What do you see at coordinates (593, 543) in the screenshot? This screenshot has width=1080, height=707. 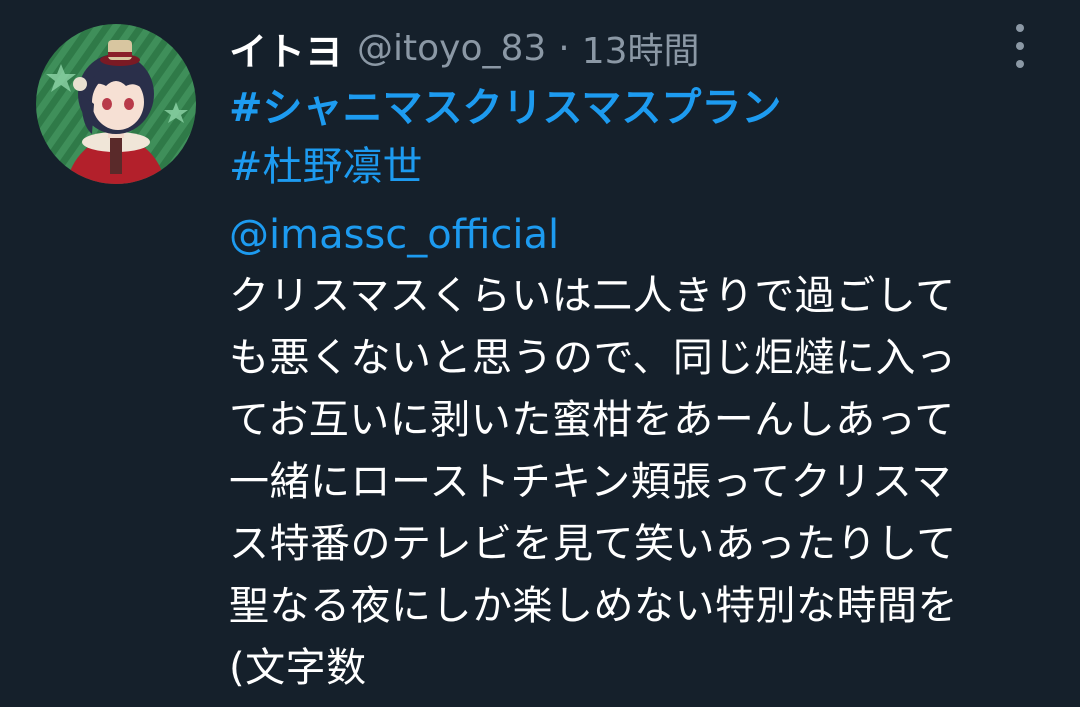 I see `tweet-text-line: ス特番のテレビを見て笑いあったりして` at bounding box center [593, 543].